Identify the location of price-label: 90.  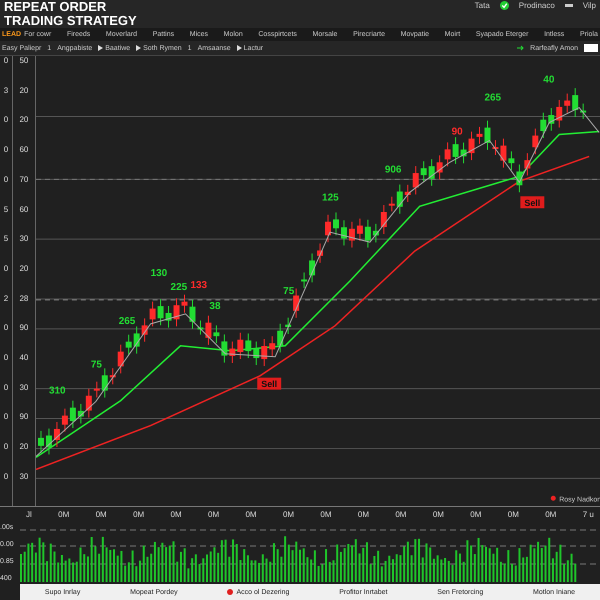
(457, 132).